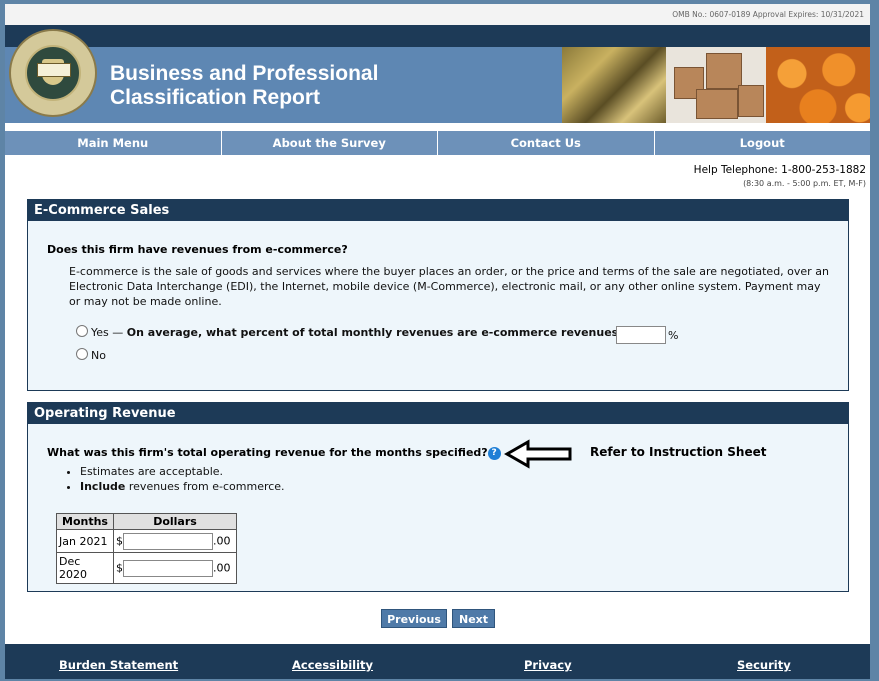 This screenshot has width=879, height=681. What do you see at coordinates (82, 354) in the screenshot?
I see `no-radio` at bounding box center [82, 354].